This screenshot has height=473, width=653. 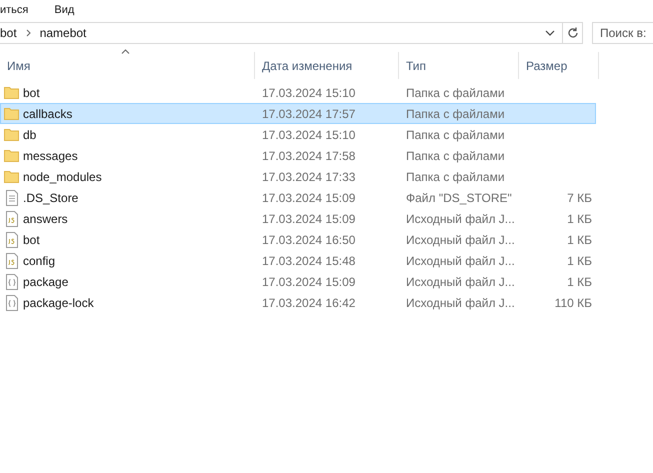 I want to click on type-cell: Файл "DS_STORE", so click(x=459, y=197).